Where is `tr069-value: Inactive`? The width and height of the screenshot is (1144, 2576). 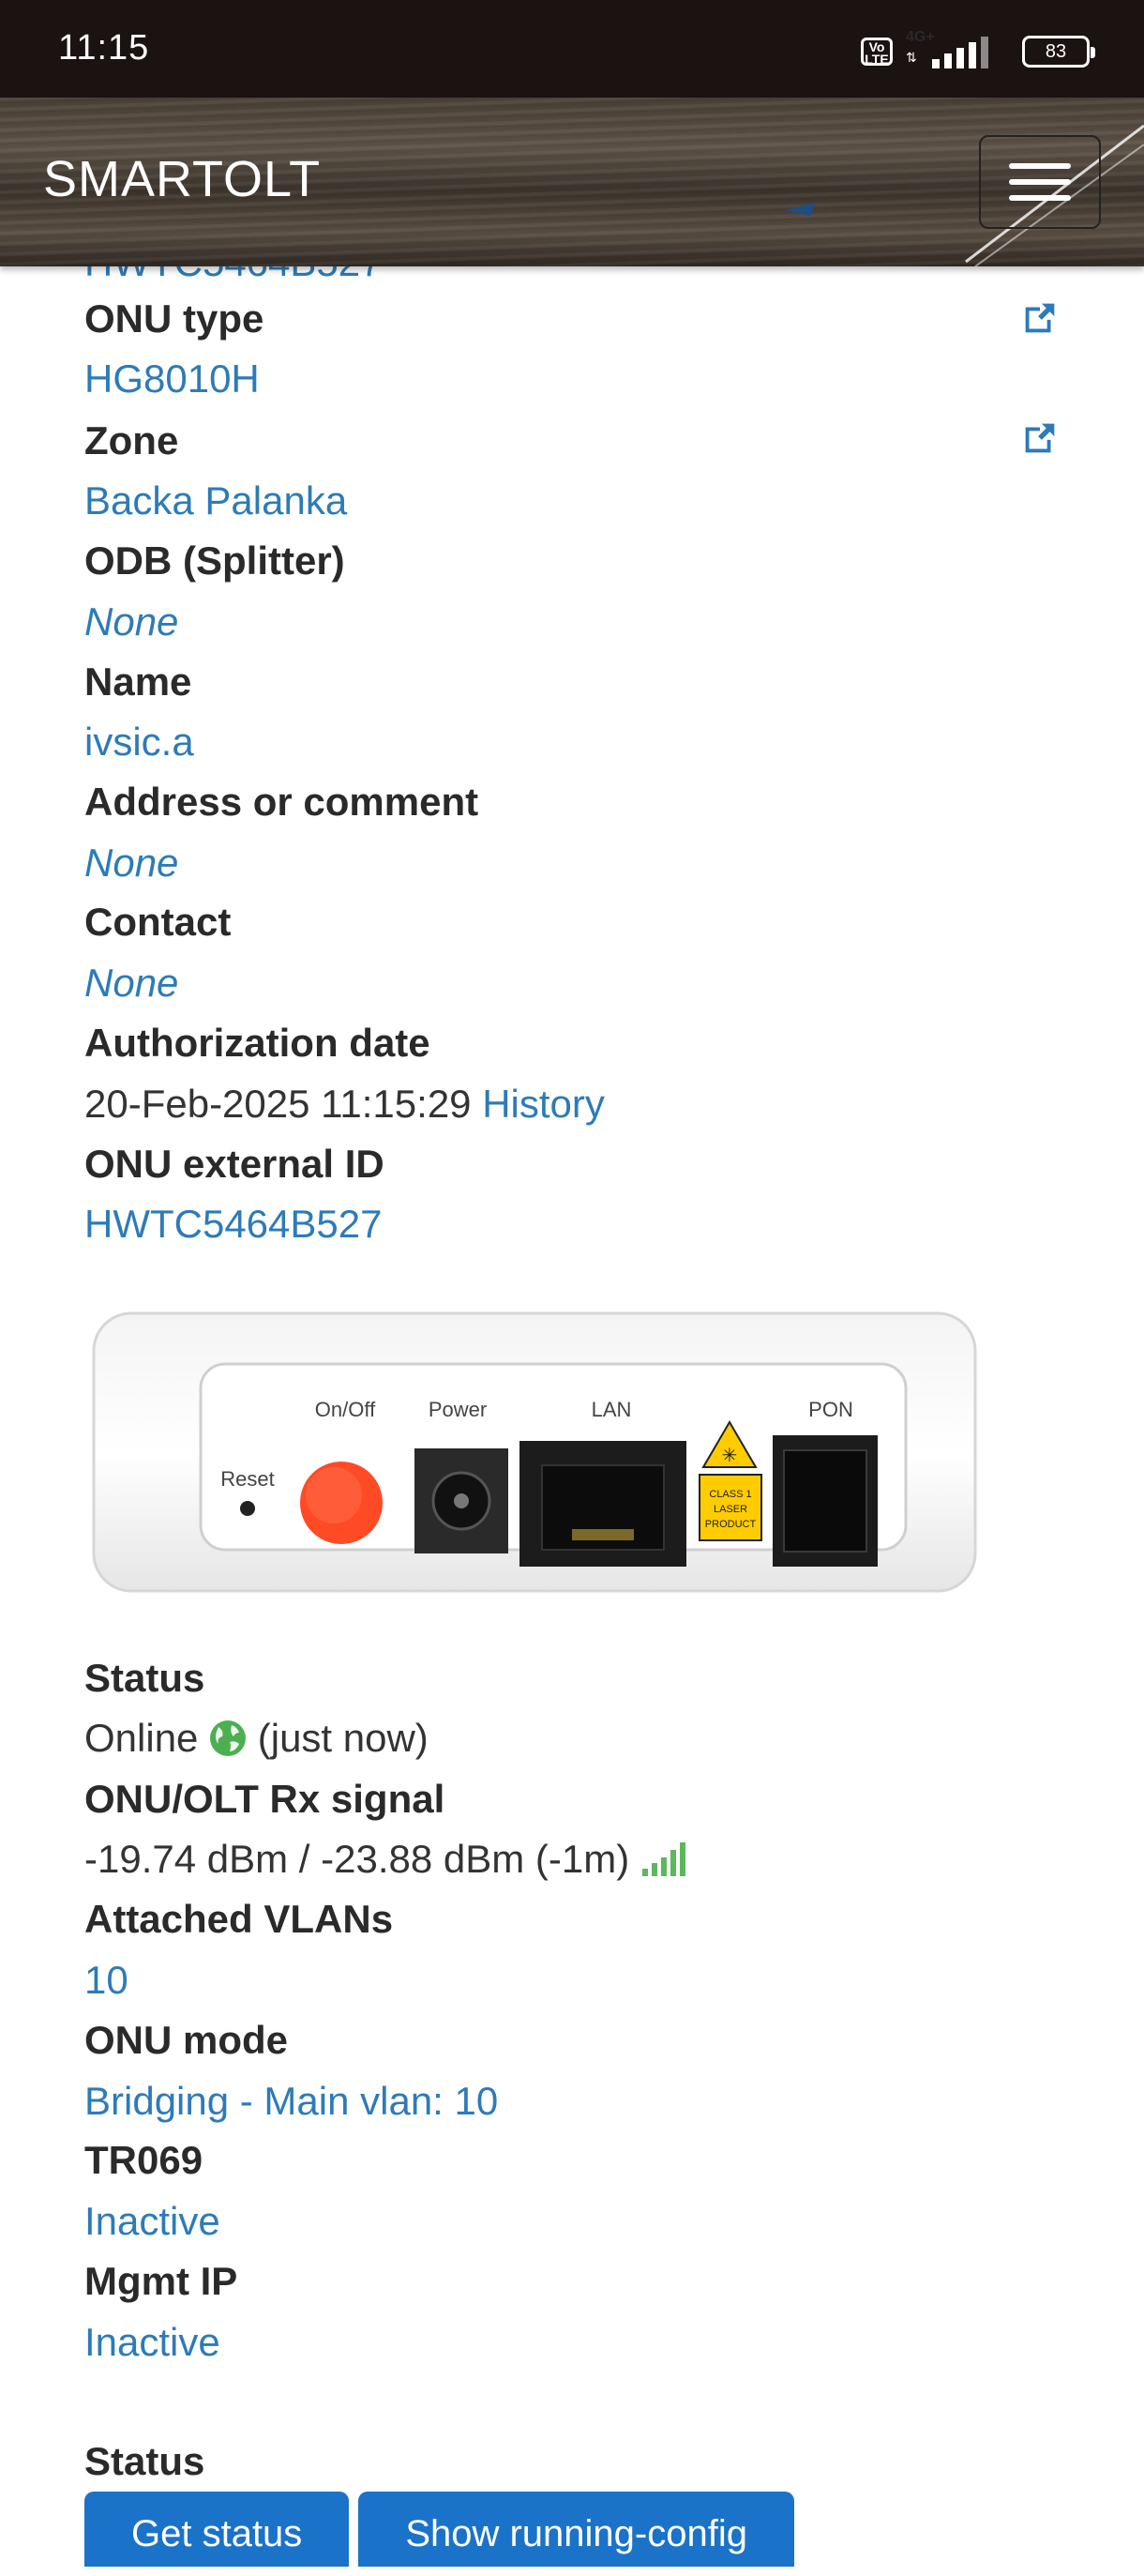
tr069-value: Inactive is located at coordinates (152, 2221).